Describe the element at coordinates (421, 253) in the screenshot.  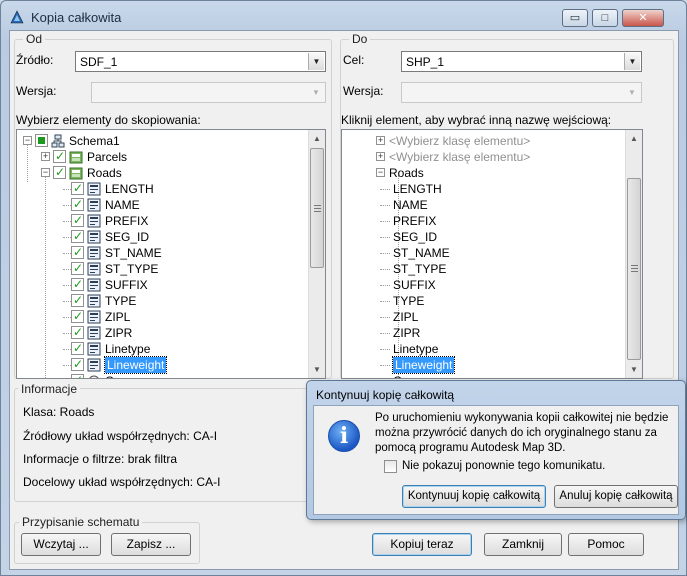
I see `target-tree-item-label: ST_NAME` at that location.